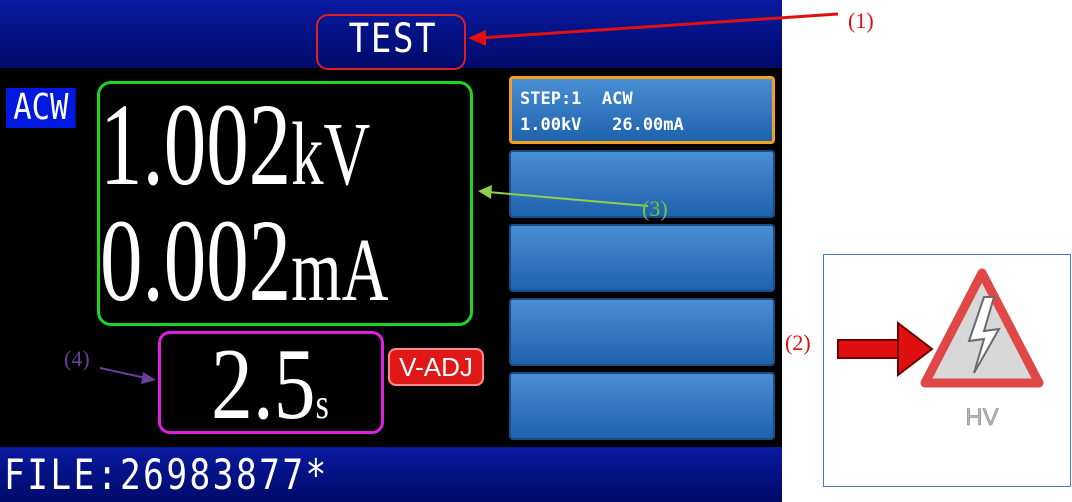 The width and height of the screenshot is (1072, 502). Describe the element at coordinates (798, 342) in the screenshot. I see `callout-label-2: (2)` at that location.